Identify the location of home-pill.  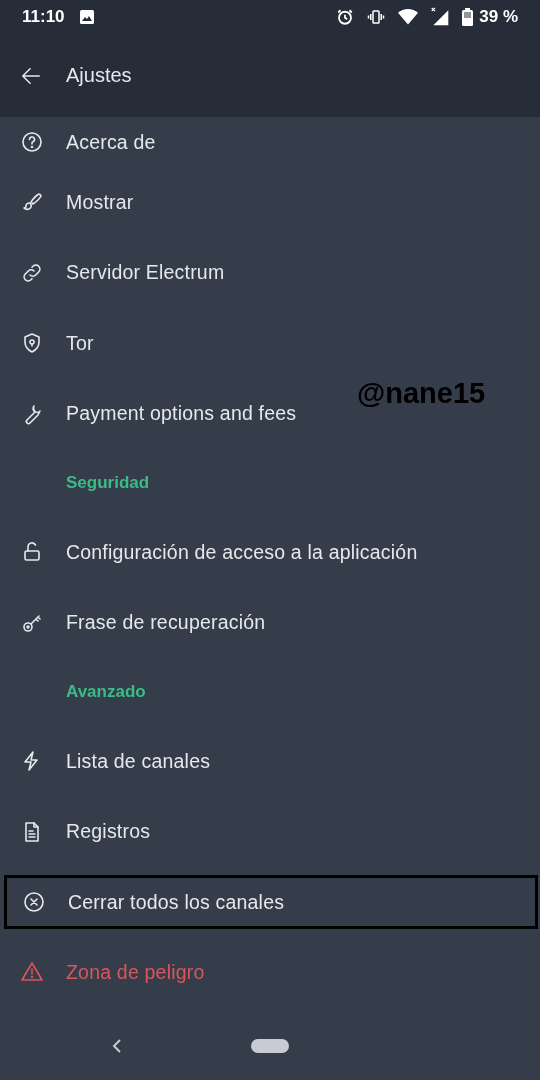
(270, 1046).